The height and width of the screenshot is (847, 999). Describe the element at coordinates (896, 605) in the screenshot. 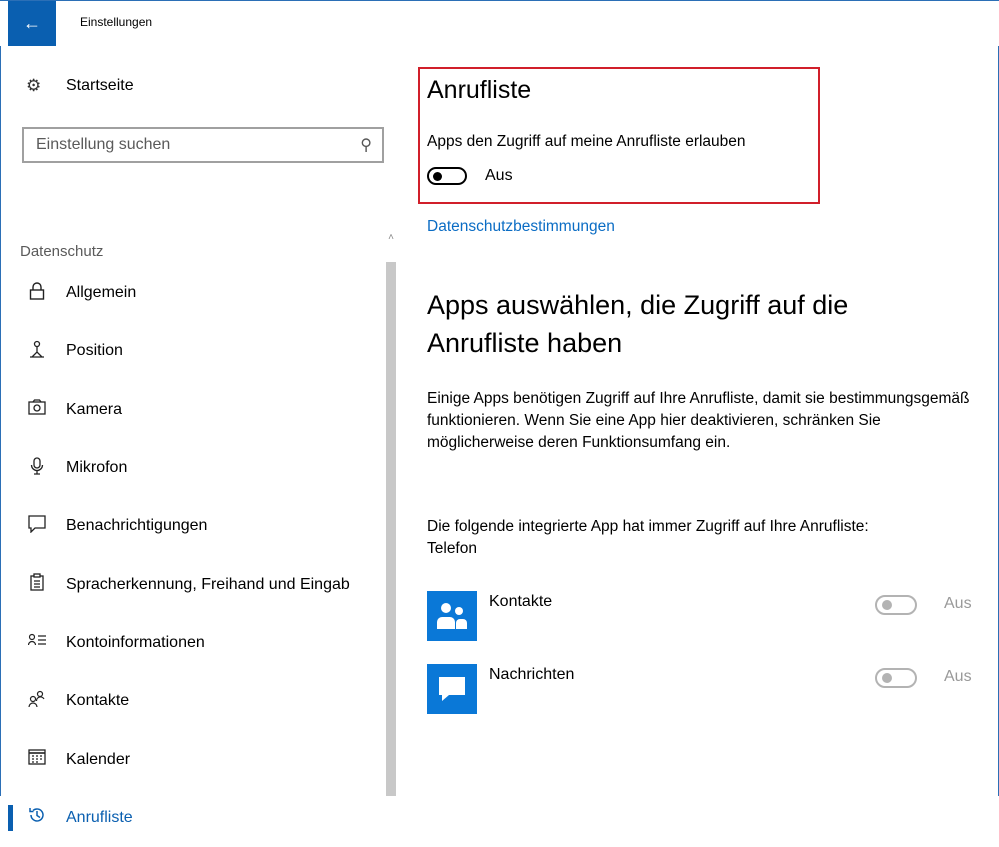

I see `app-toggle-kontakte` at that location.